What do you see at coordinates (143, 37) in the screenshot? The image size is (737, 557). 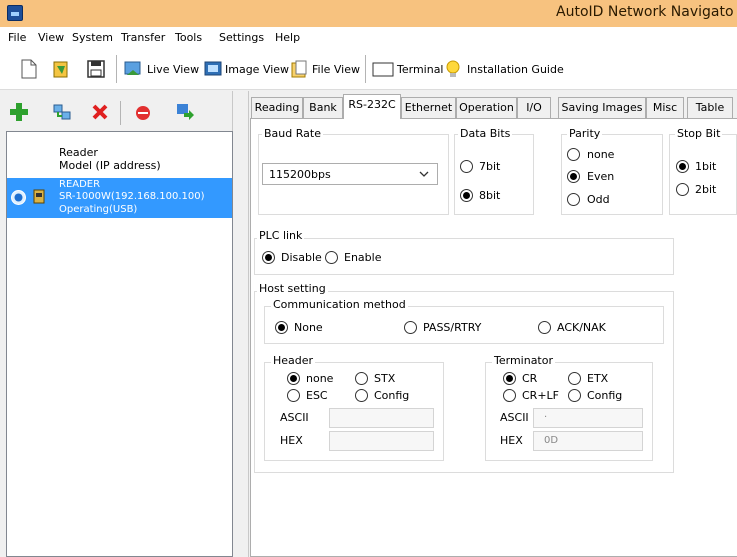 I see `menu-transfer: Transfer` at bounding box center [143, 37].